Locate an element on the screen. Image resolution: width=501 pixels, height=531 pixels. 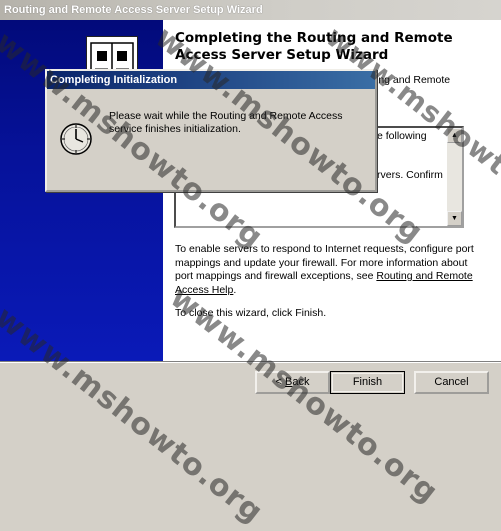
instructions-period: . is located at coordinates (235, 289).